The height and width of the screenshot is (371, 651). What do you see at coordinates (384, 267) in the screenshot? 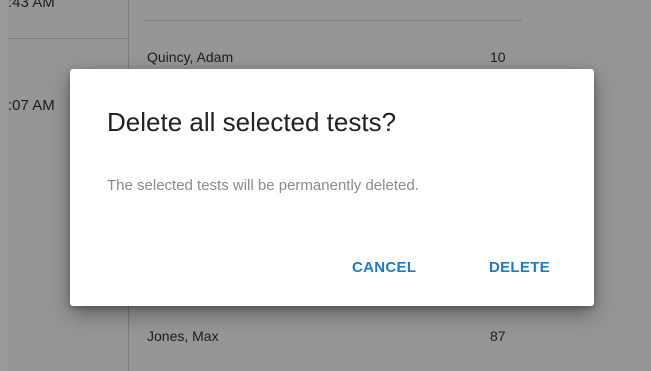
I see `cancel-button: CANCEL` at bounding box center [384, 267].